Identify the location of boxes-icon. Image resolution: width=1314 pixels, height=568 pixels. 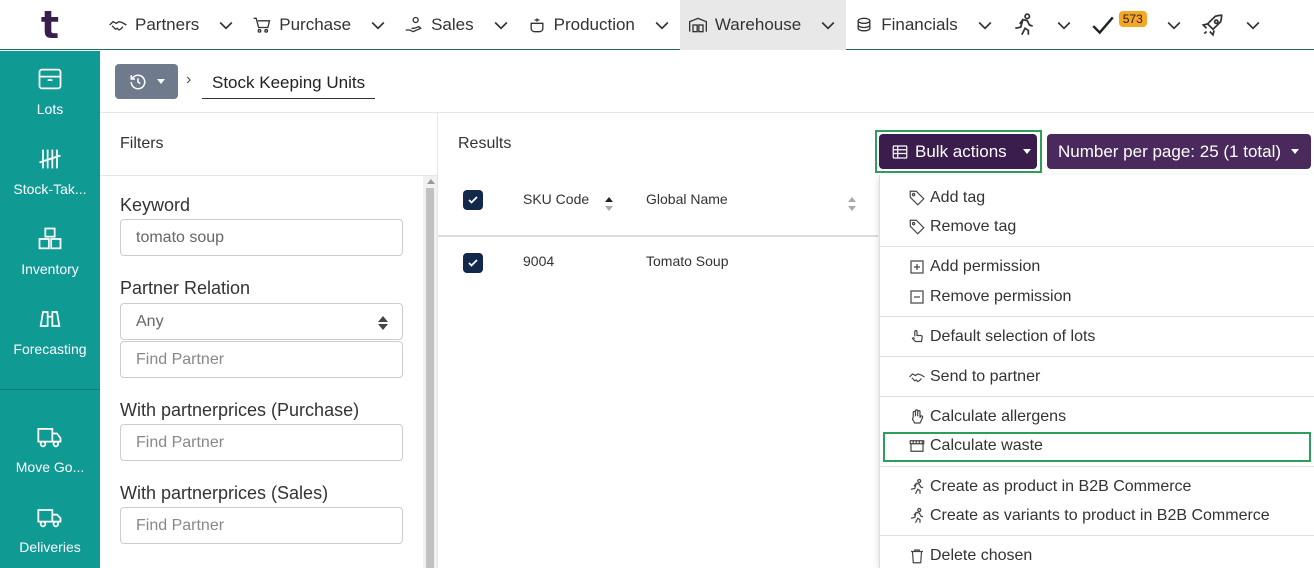
(50, 238).